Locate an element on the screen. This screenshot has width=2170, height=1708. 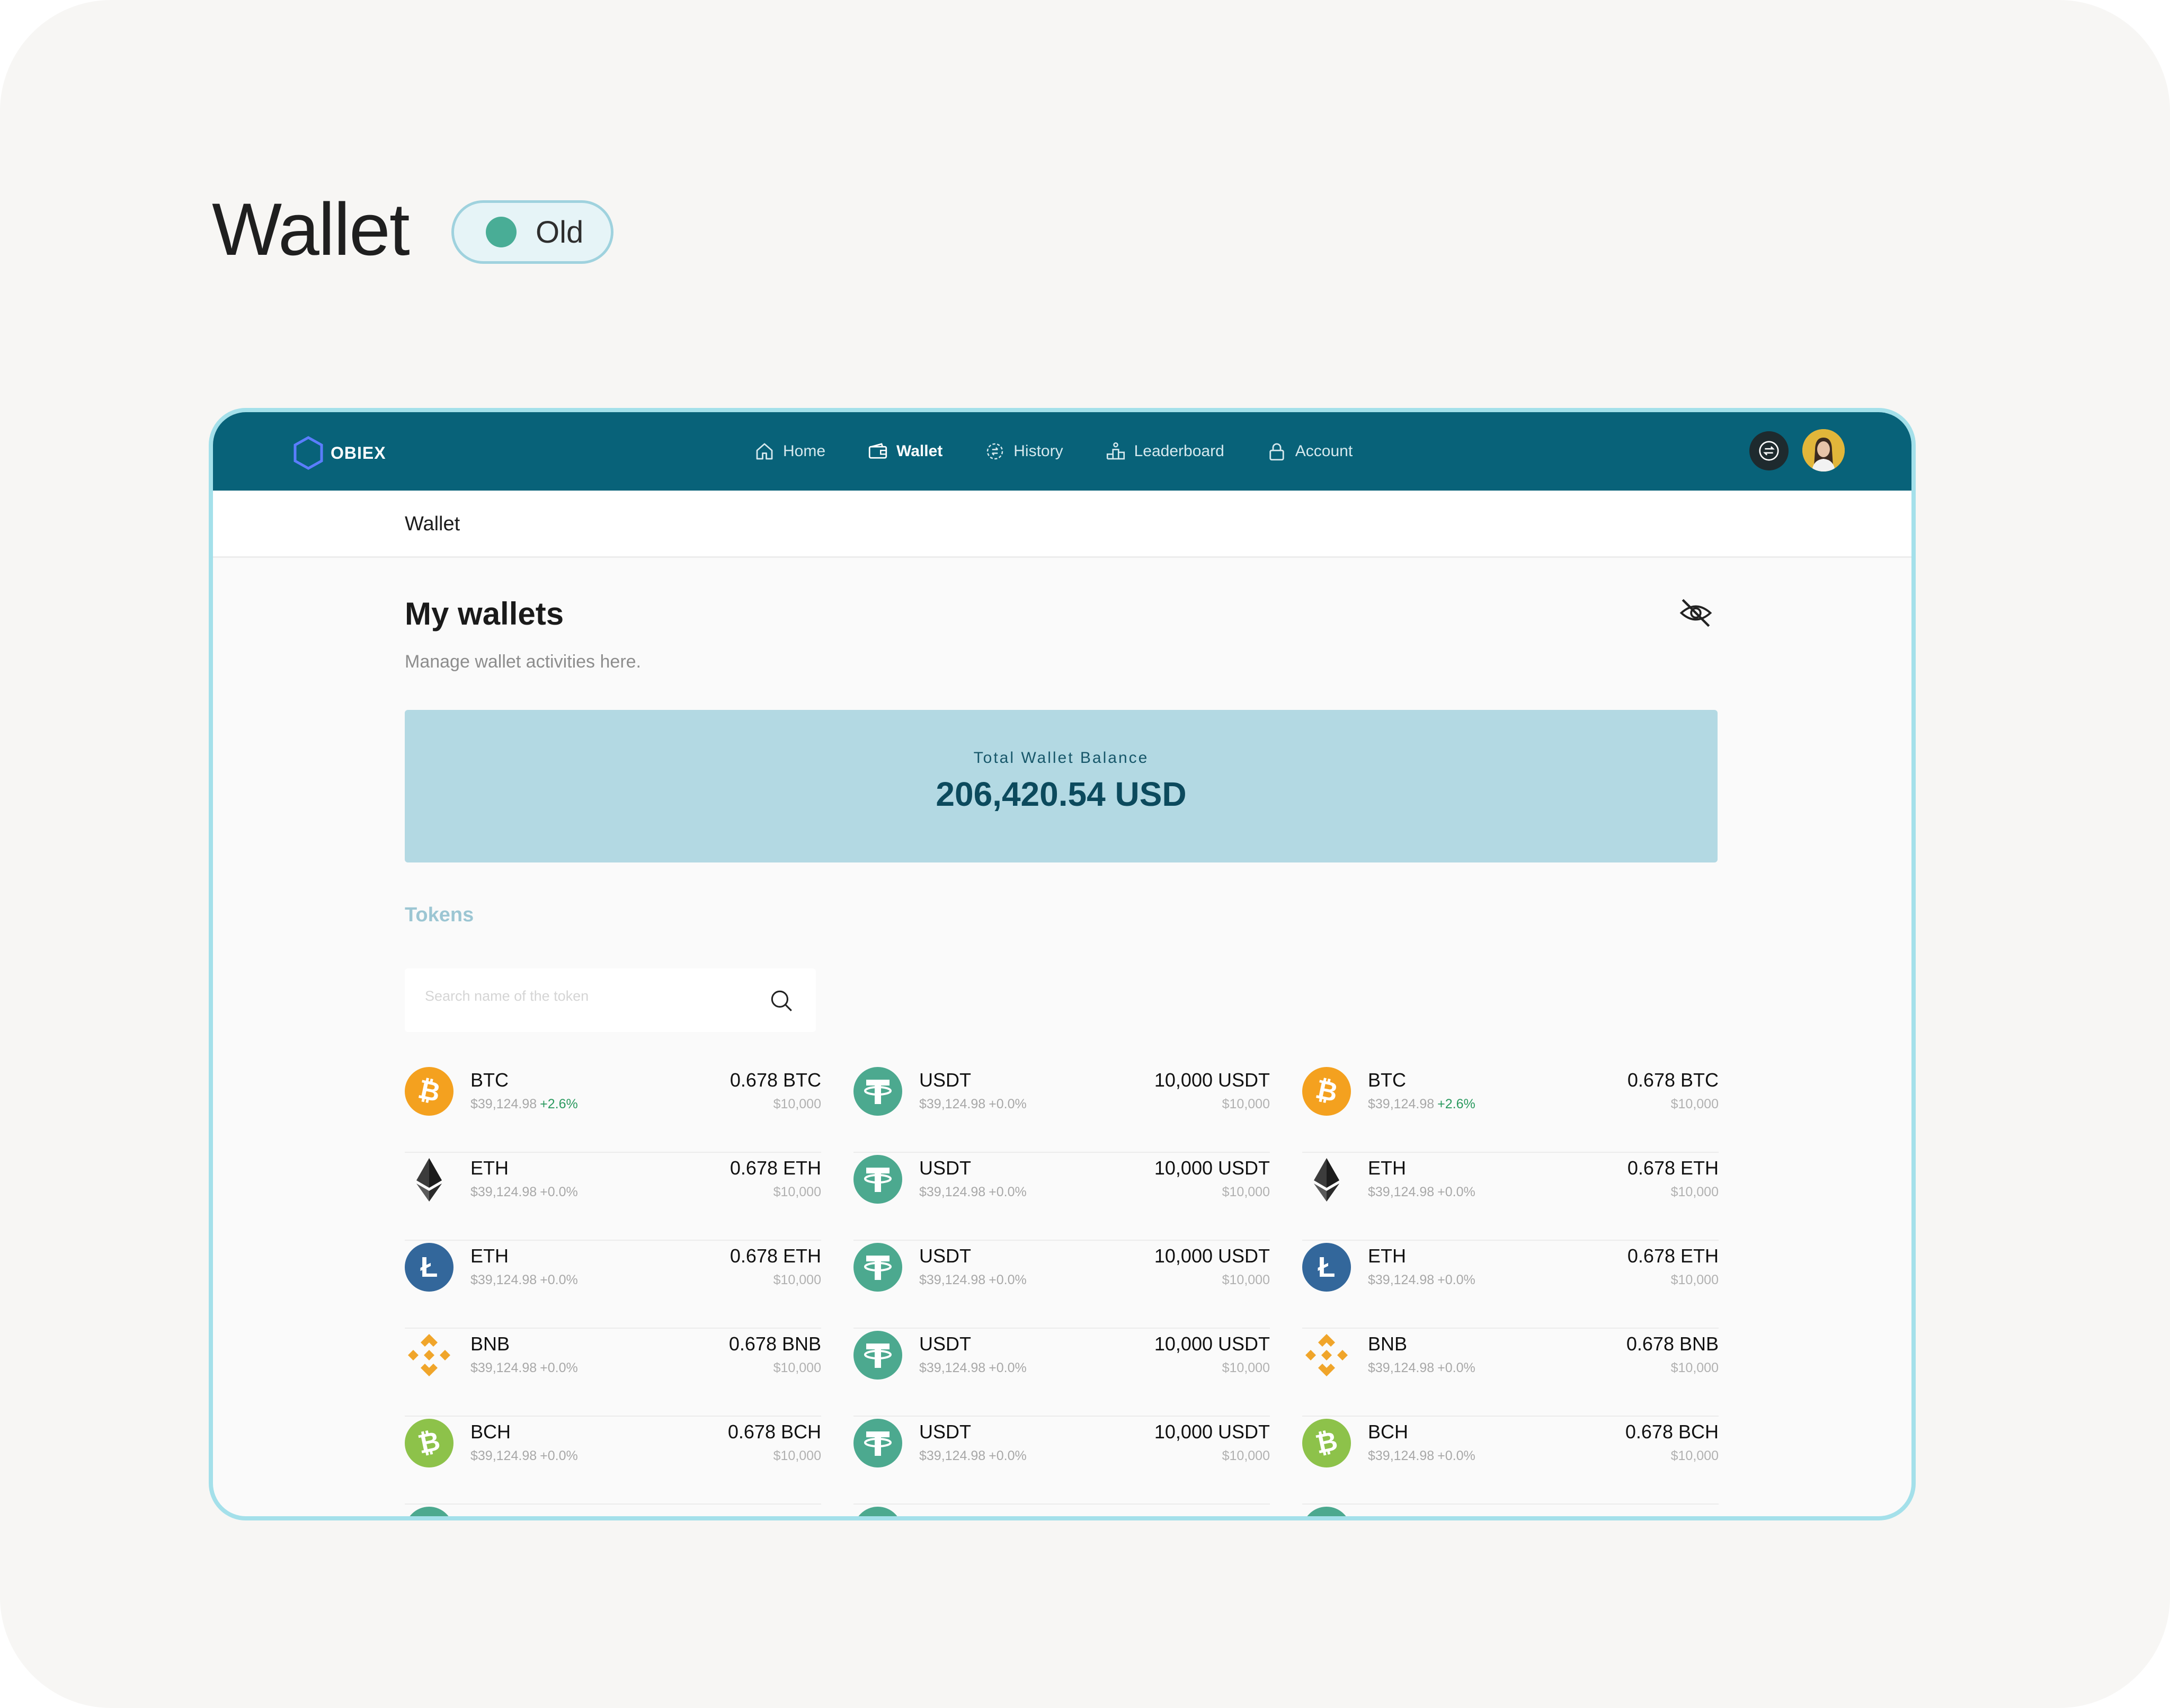
wallet-icon is located at coordinates (877, 451).